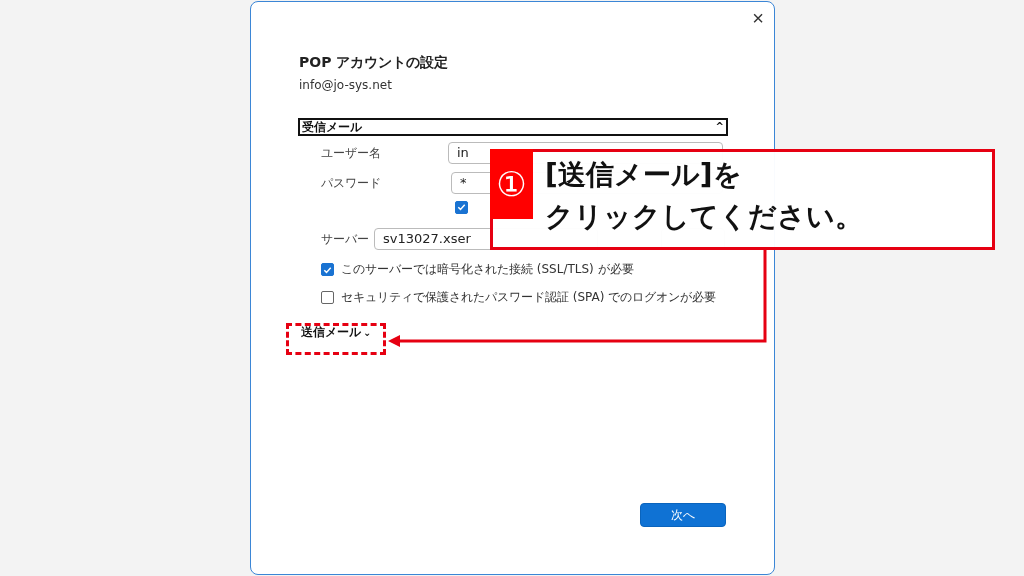  I want to click on dialog-title: POP アカウントの設定, so click(374, 63).